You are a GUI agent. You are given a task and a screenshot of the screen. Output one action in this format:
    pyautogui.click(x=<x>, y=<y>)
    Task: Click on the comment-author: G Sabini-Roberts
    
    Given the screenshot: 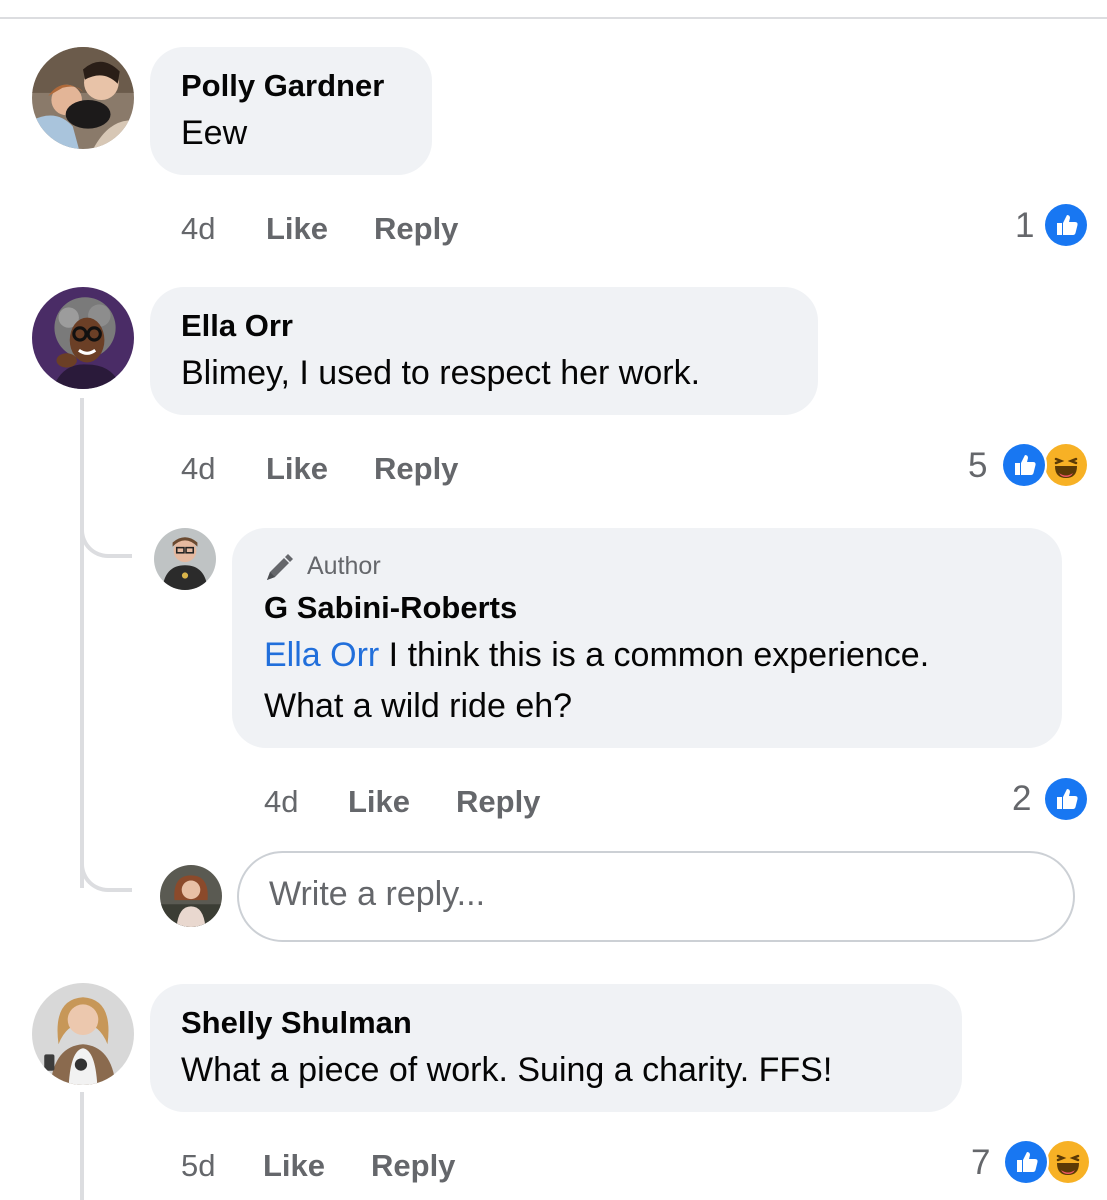 What is the action you would take?
    pyautogui.click(x=390, y=608)
    